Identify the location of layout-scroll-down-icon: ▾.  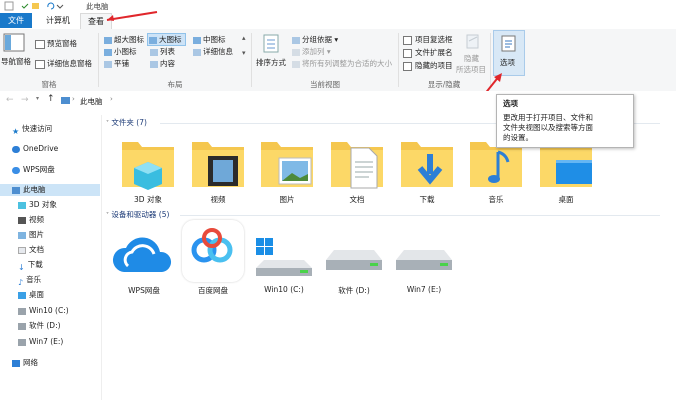
(244, 53).